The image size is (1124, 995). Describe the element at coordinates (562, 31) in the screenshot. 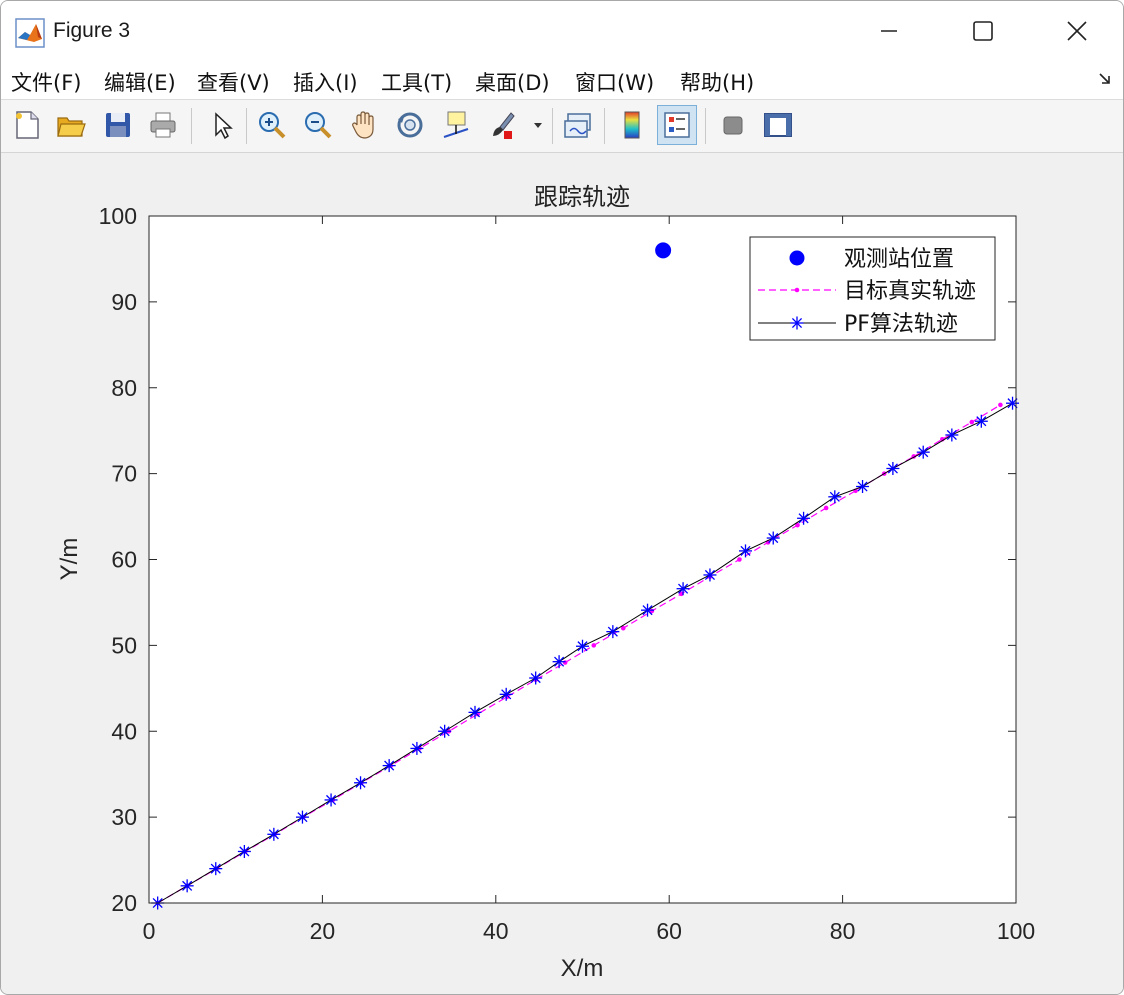

I see `title-bar: Figure 3` at that location.